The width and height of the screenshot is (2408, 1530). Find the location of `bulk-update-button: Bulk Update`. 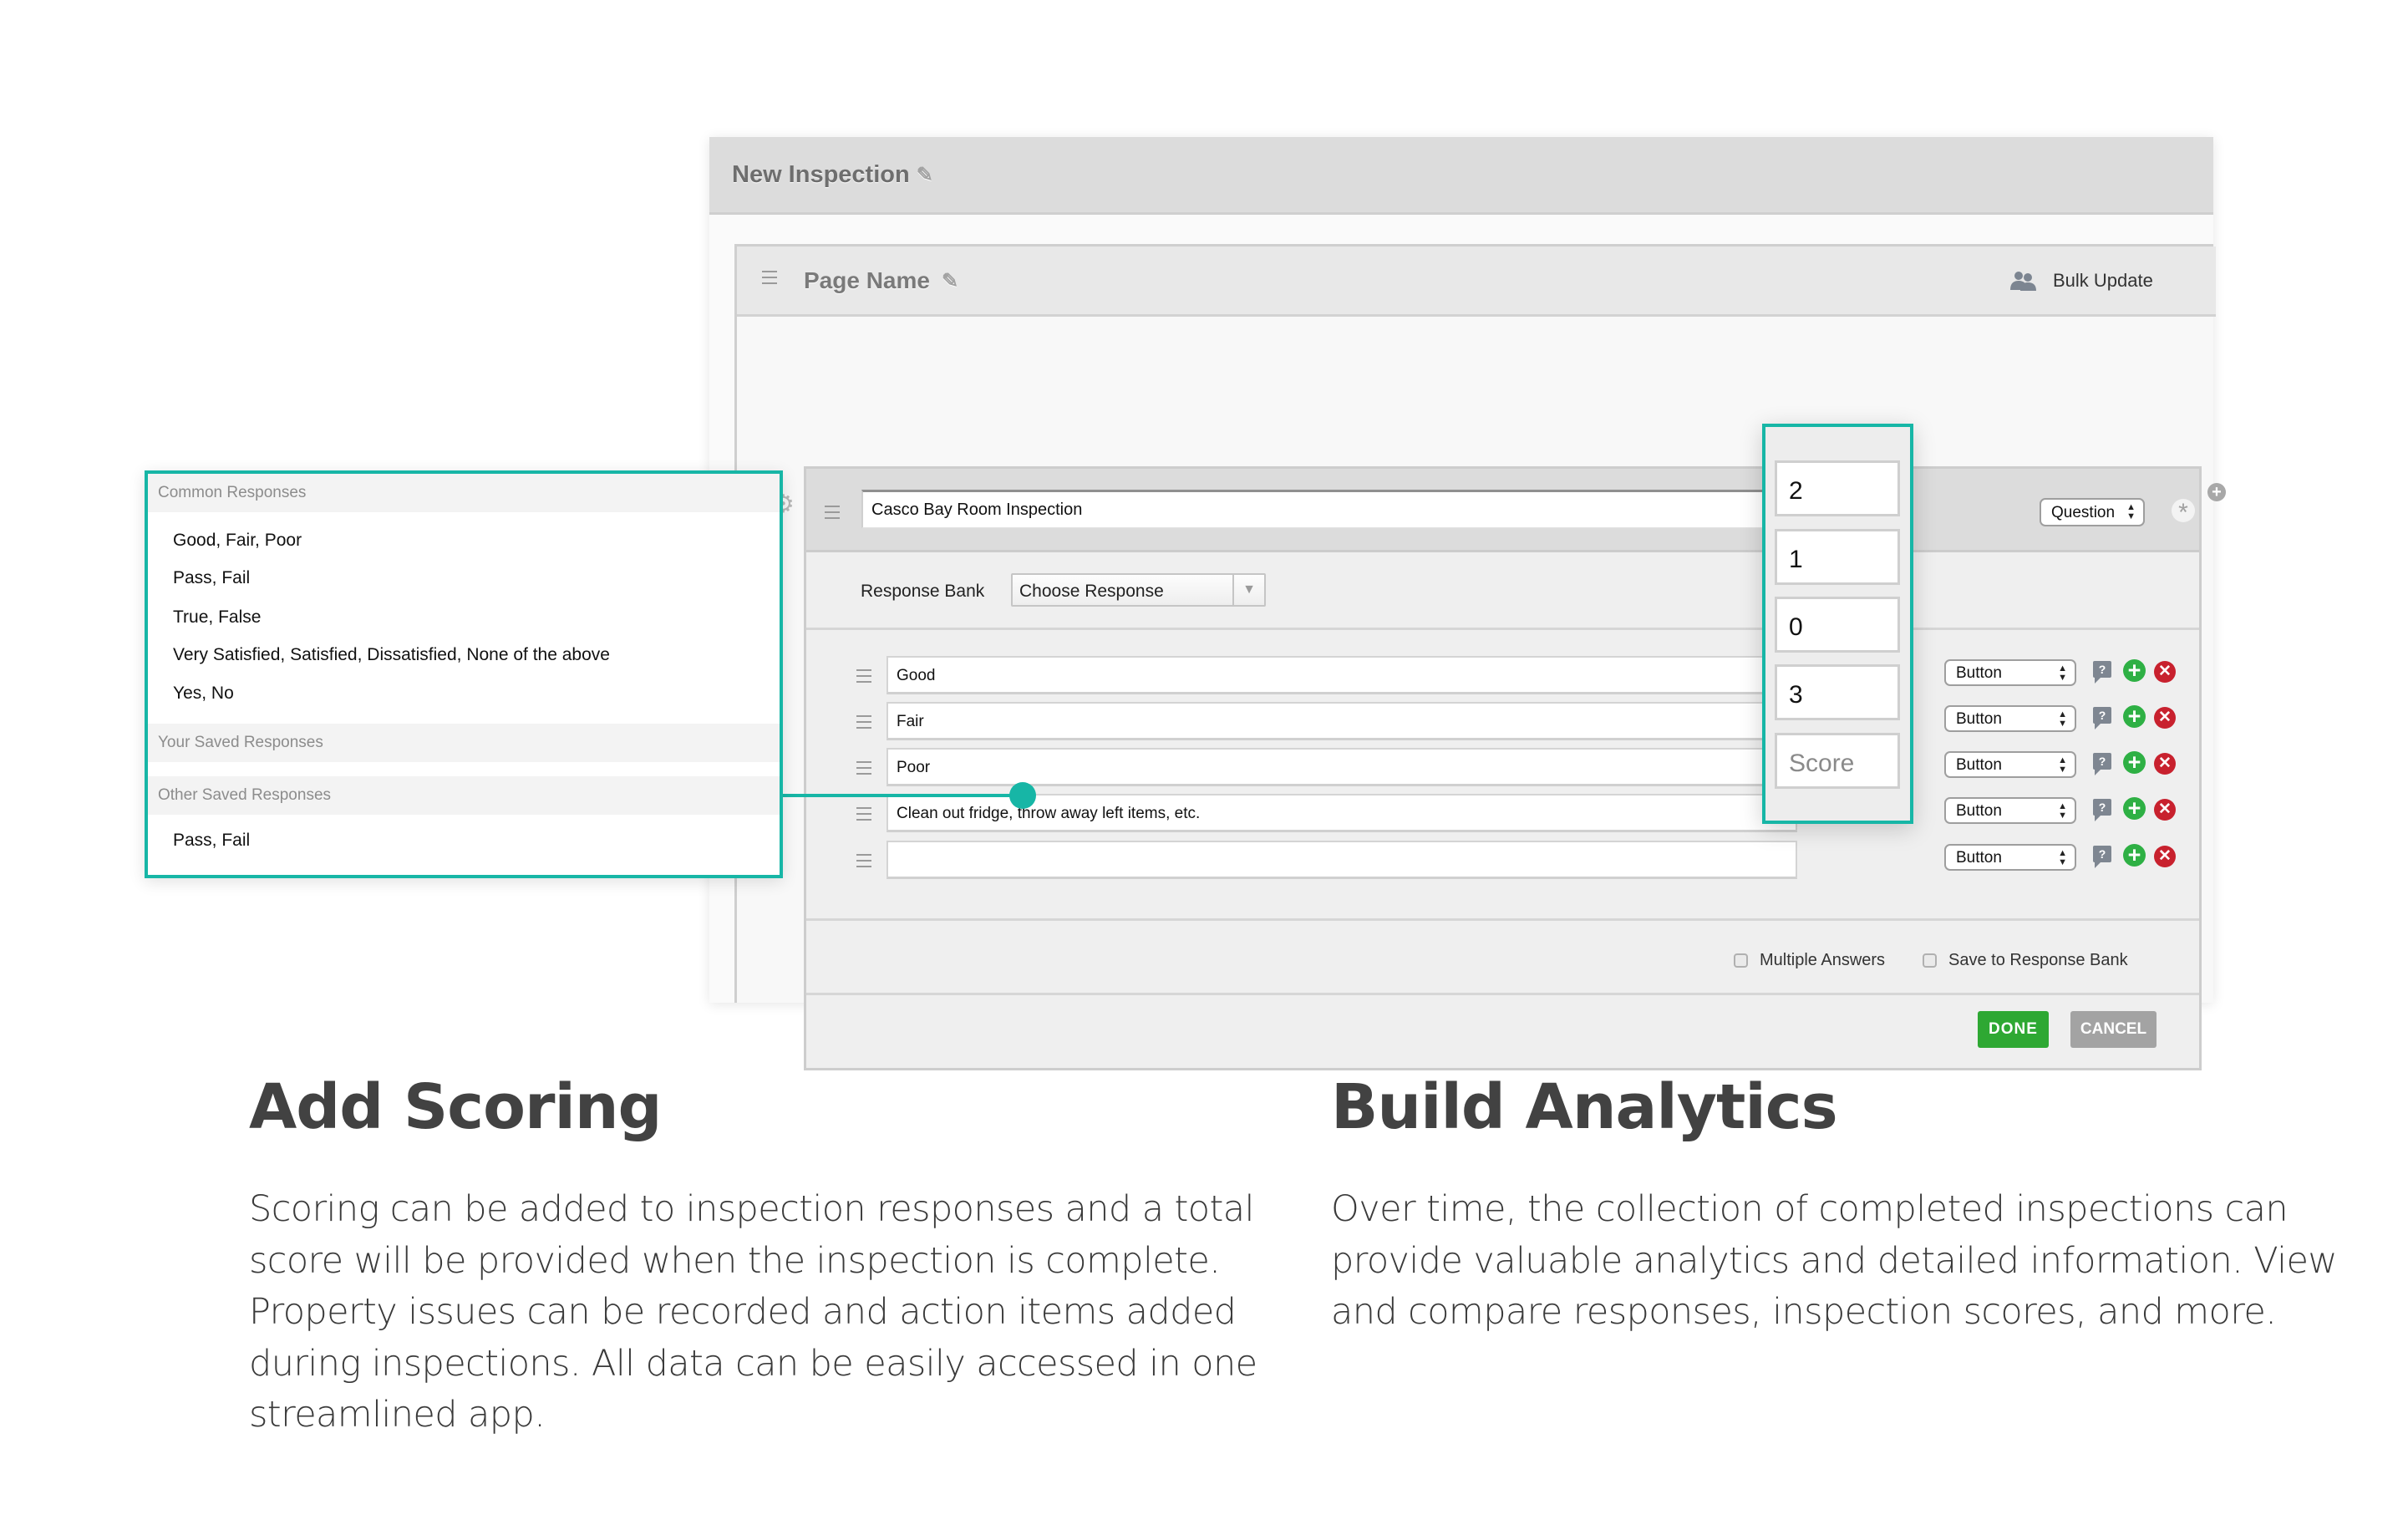

bulk-update-button: Bulk Update is located at coordinates (2081, 281).